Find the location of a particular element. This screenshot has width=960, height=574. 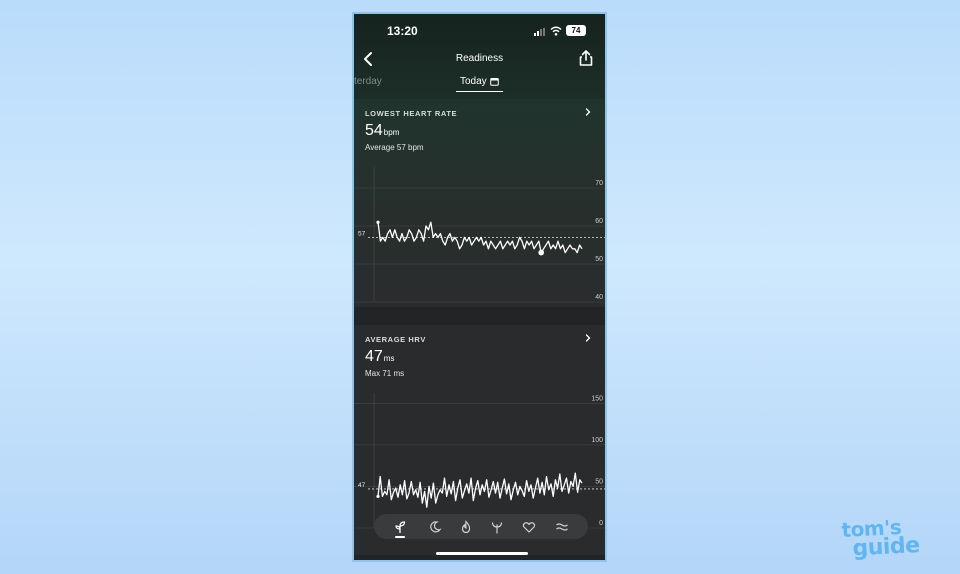

card-title: AVERAGE HRV is located at coordinates (395, 339).